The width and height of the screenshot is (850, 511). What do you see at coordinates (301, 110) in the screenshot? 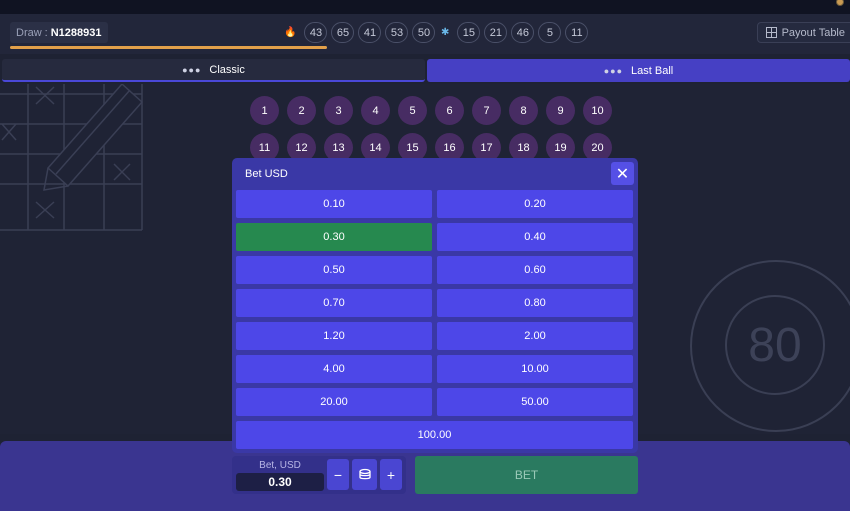
I see `number-ball: 2` at bounding box center [301, 110].